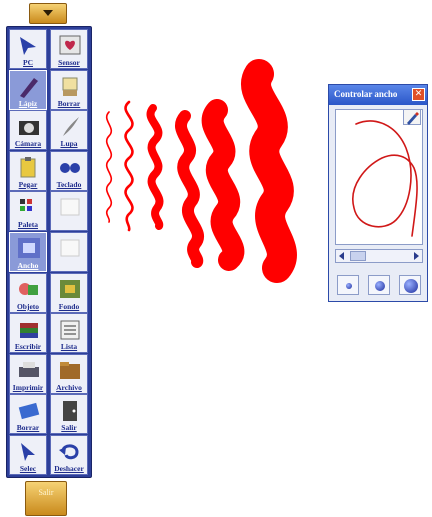  What do you see at coordinates (28, 288) in the screenshot?
I see `shapes-icon` at bounding box center [28, 288].